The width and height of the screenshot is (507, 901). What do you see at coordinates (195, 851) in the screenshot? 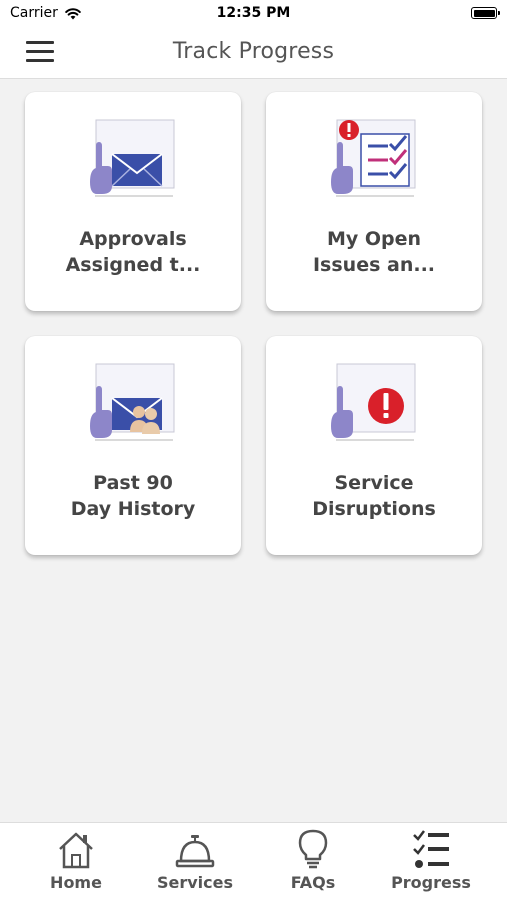
I see `service-bell-icon` at bounding box center [195, 851].